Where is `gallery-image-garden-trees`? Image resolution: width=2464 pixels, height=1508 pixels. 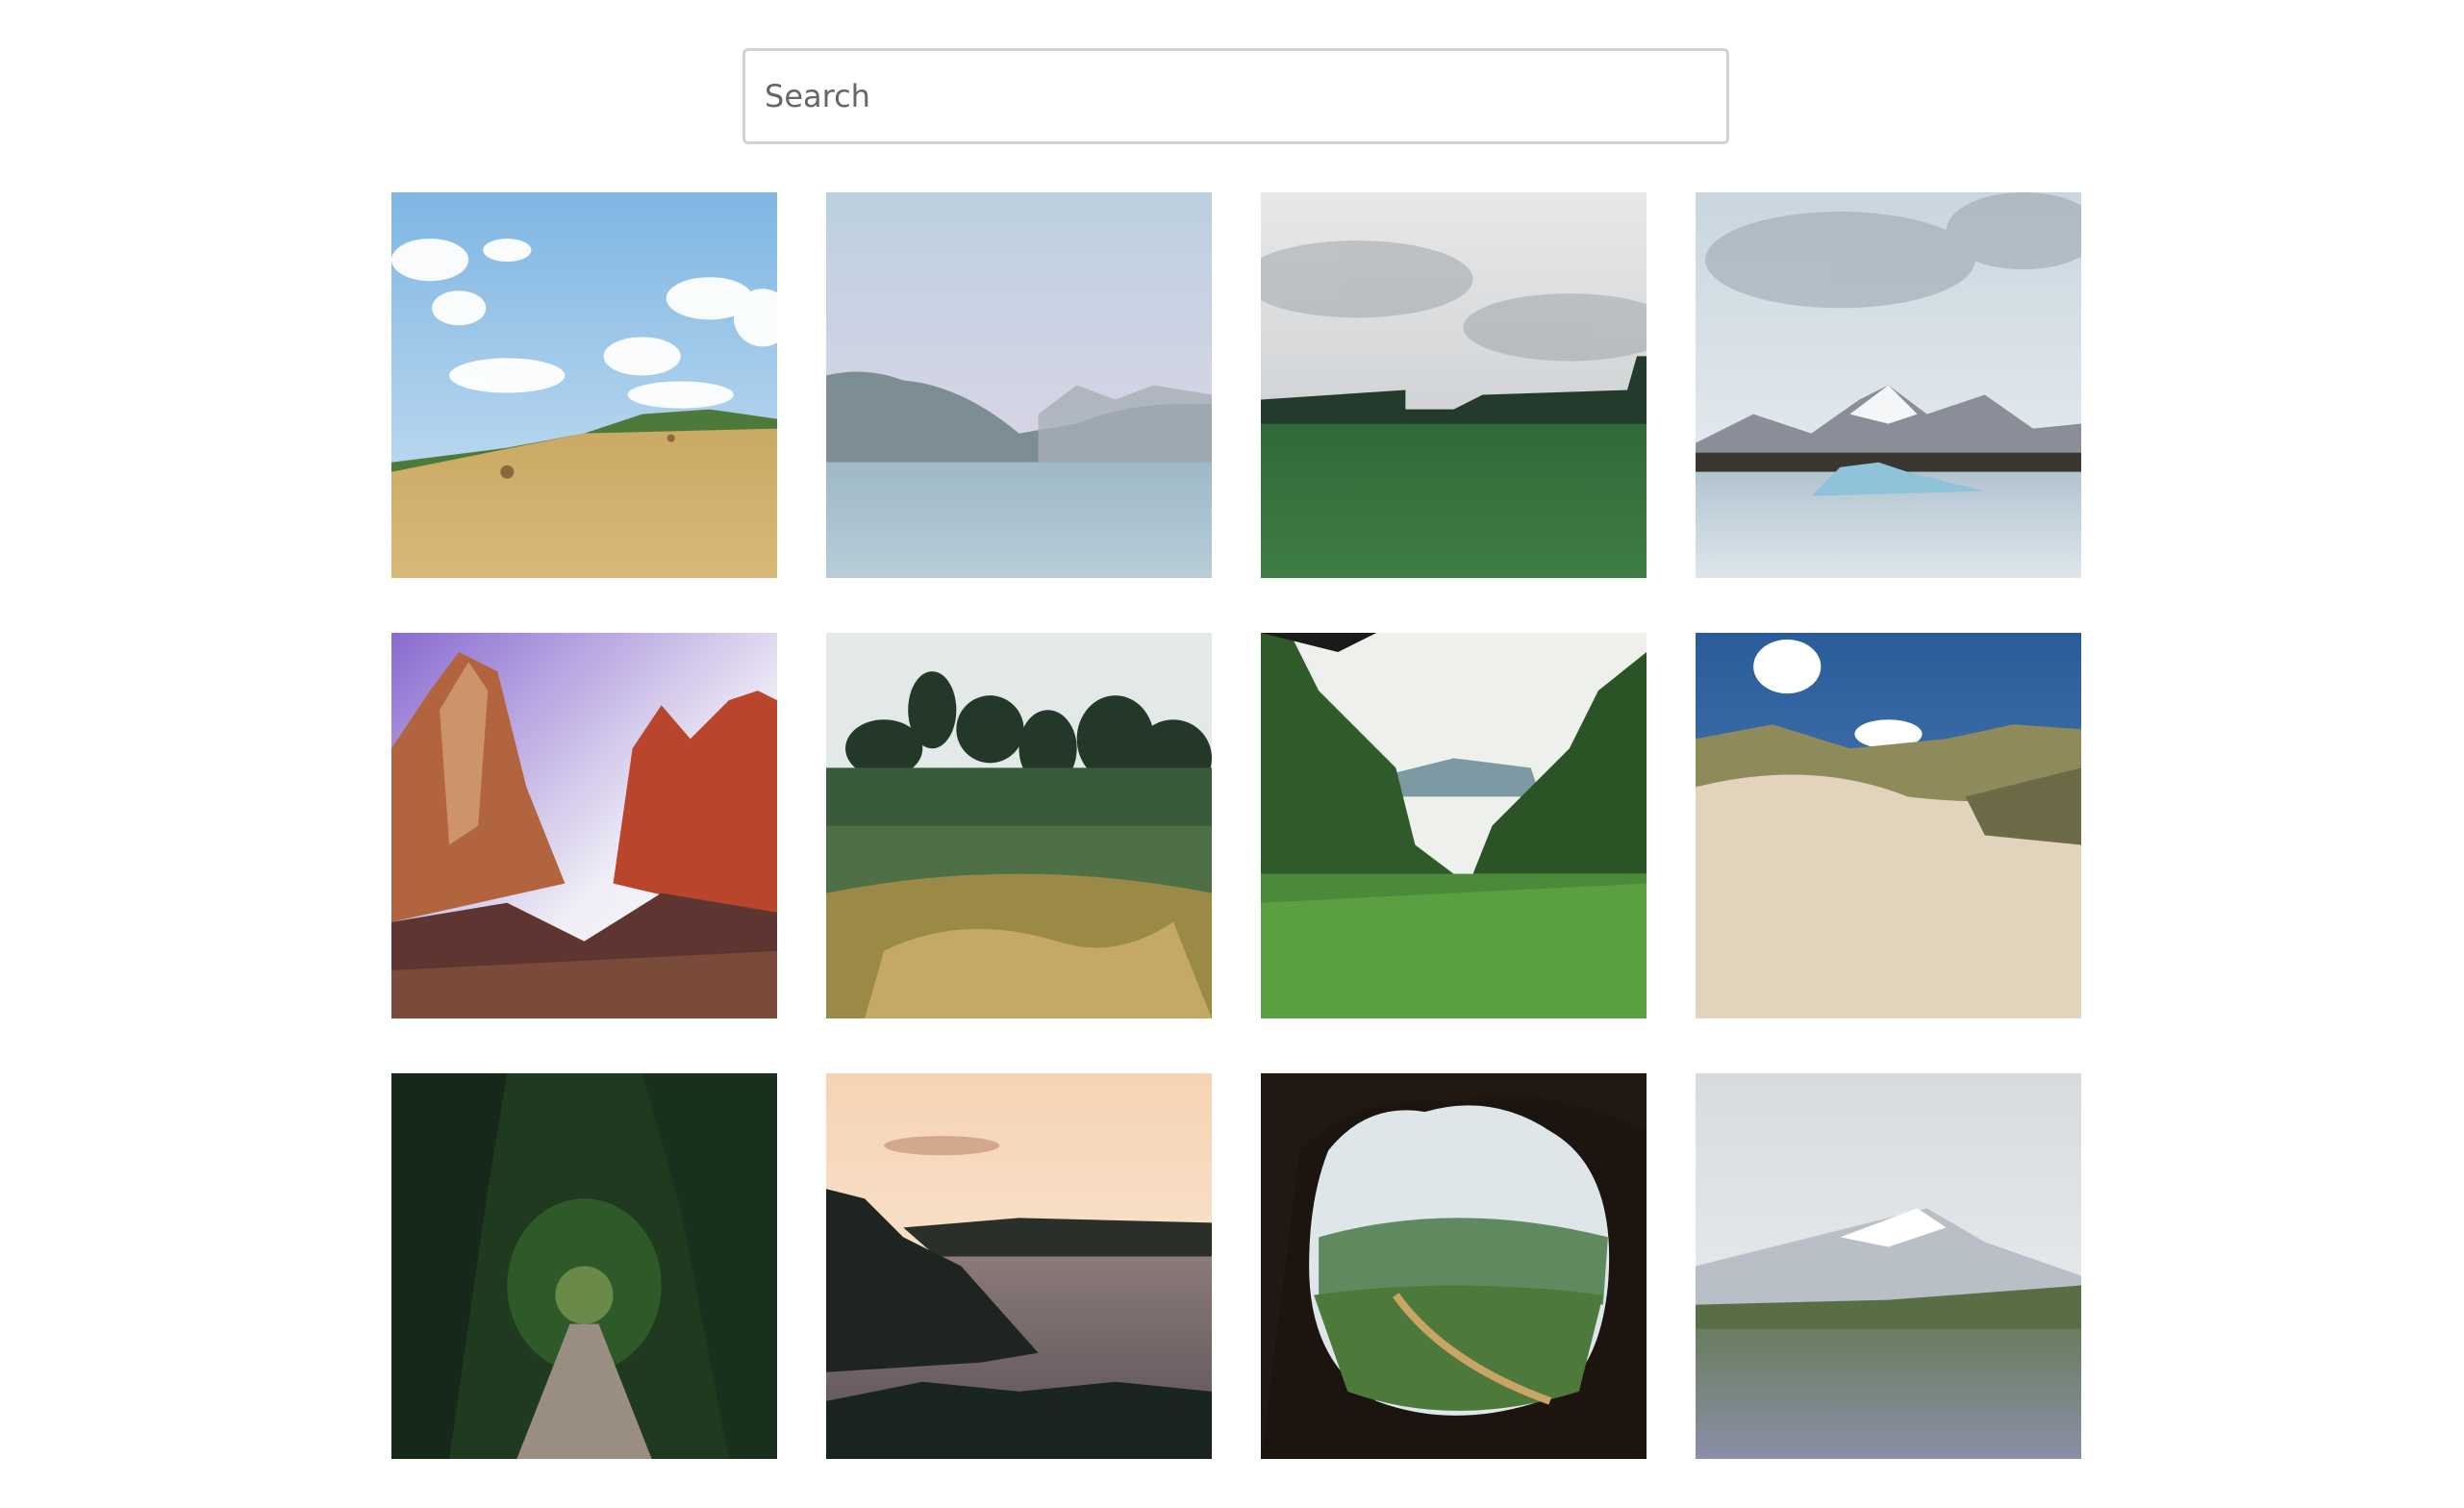 gallery-image-garden-trees is located at coordinates (1019, 825).